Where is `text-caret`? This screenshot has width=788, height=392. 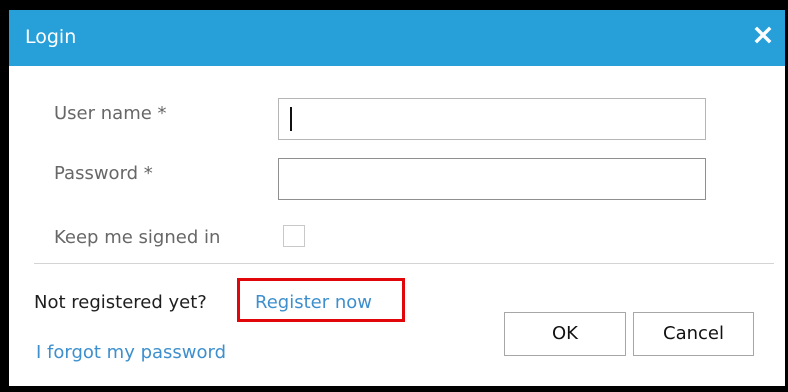
text-caret is located at coordinates (291, 119).